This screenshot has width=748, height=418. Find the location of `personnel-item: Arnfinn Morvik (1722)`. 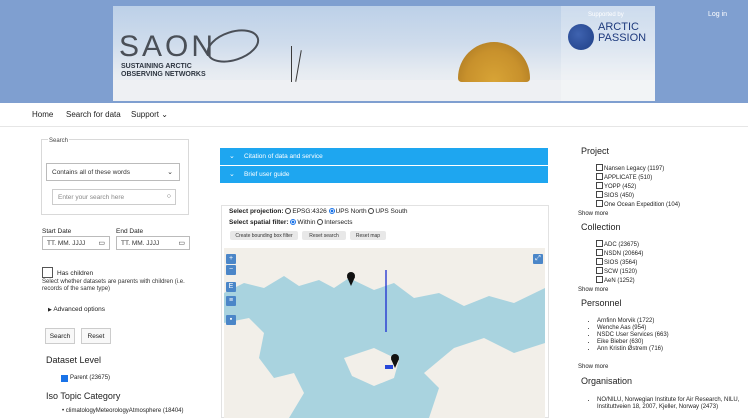

personnel-item: Arnfinn Morvik (1722) is located at coordinates (633, 321).